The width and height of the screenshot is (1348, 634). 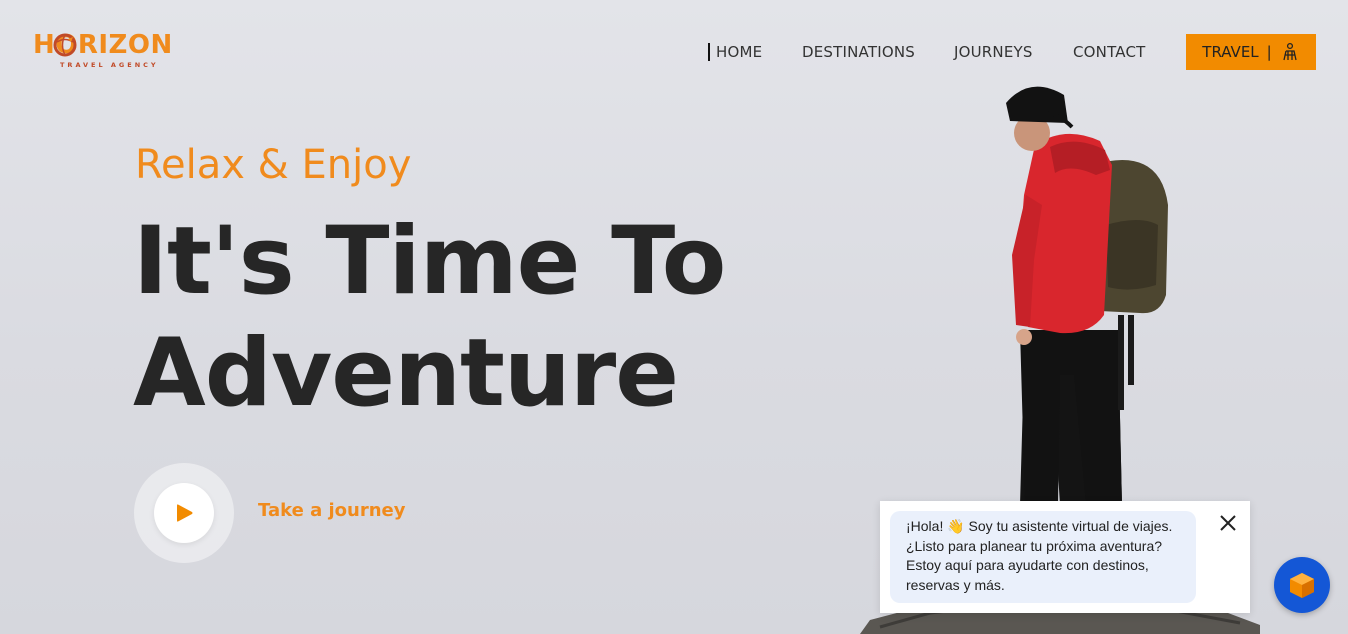 What do you see at coordinates (1228, 523) in the screenshot?
I see `close-icon` at bounding box center [1228, 523].